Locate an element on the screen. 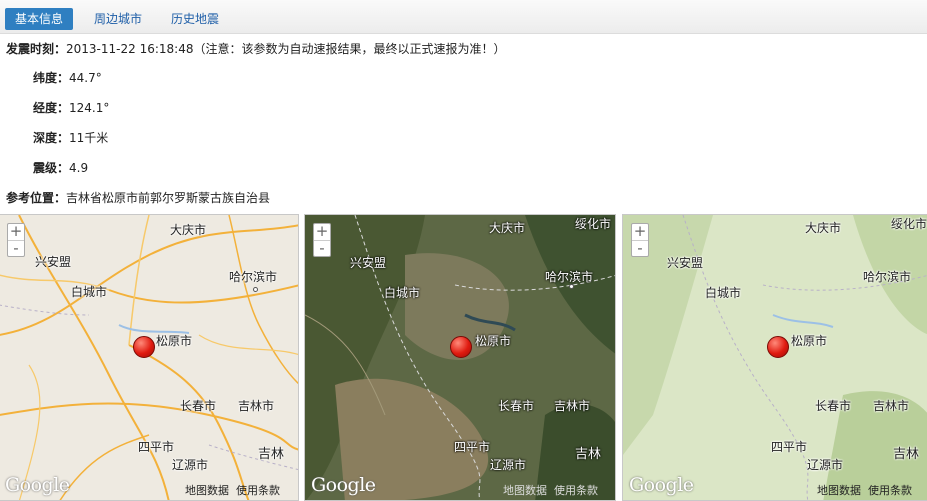  roadmap-attribution: 地图数据 使用条款 is located at coordinates (236, 490).